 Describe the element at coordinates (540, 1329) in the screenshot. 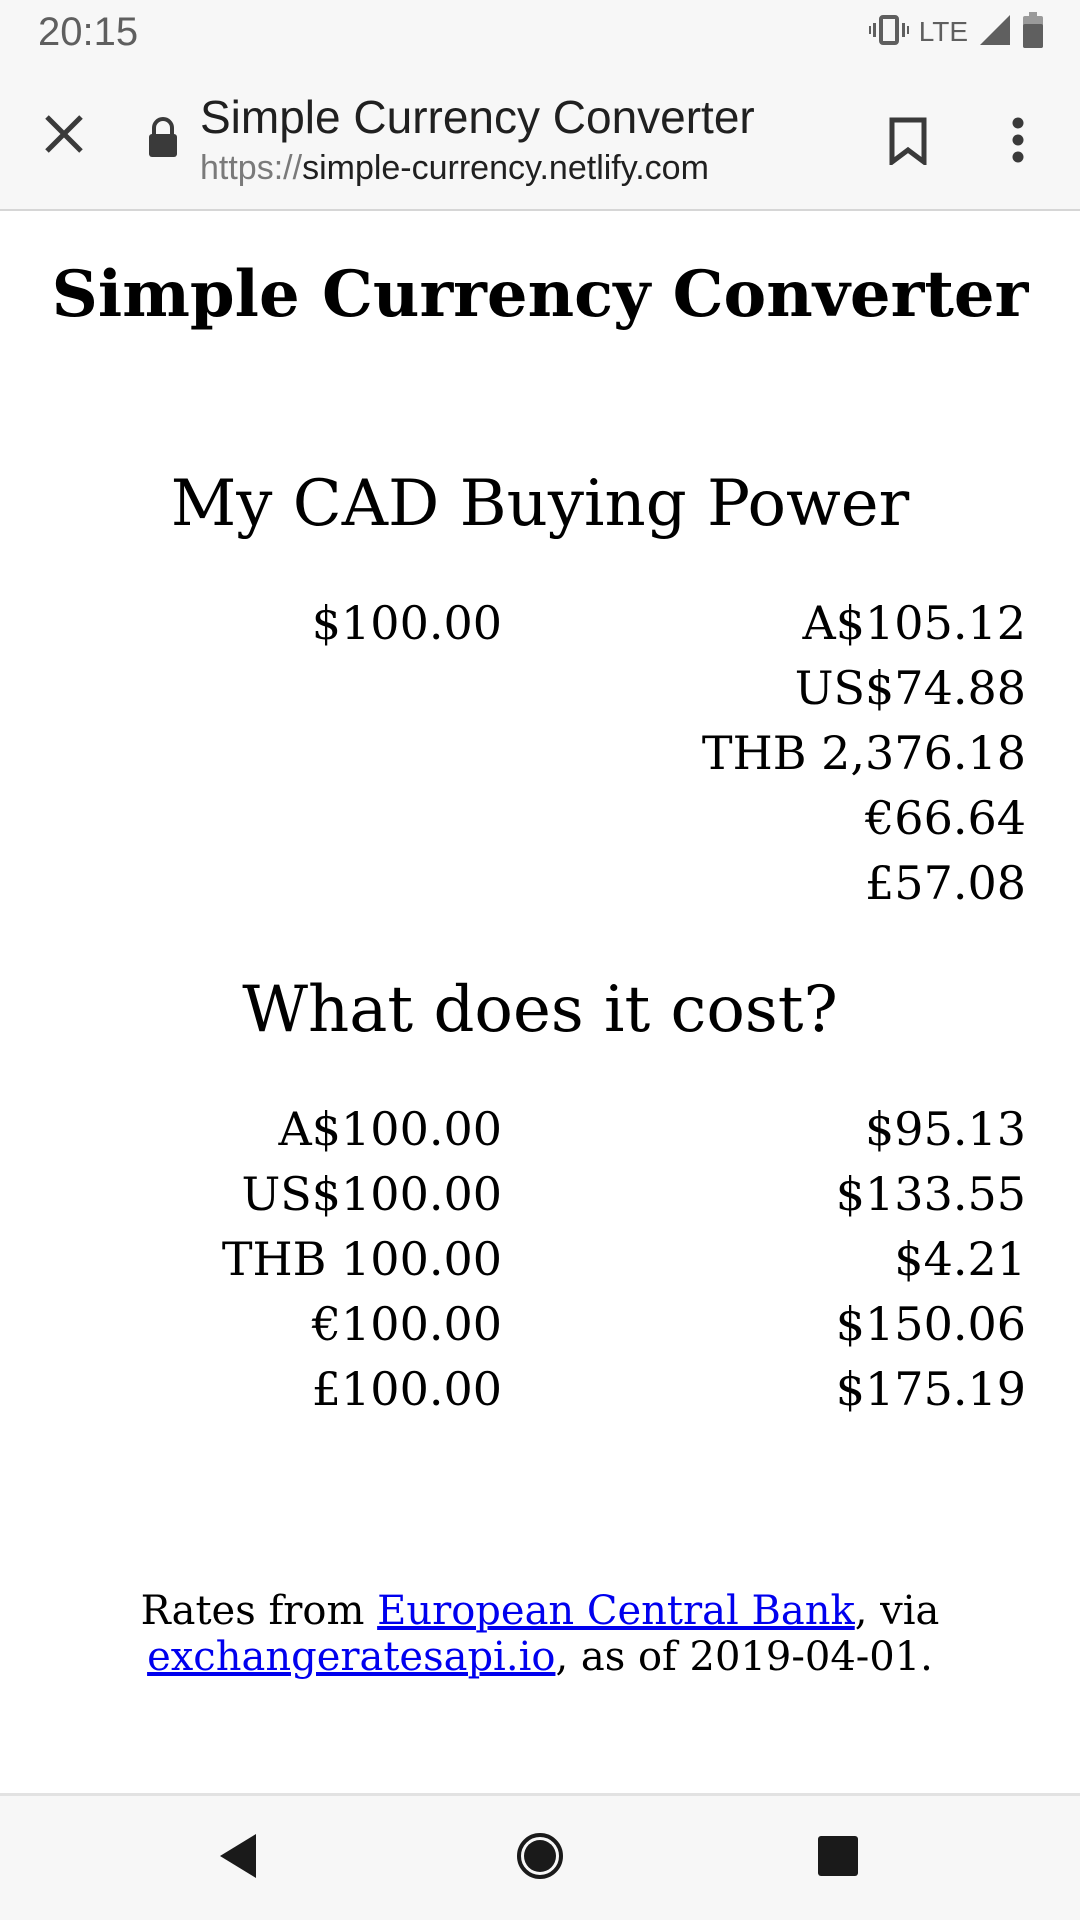

I see `table-row: €100.00 $150.06` at that location.